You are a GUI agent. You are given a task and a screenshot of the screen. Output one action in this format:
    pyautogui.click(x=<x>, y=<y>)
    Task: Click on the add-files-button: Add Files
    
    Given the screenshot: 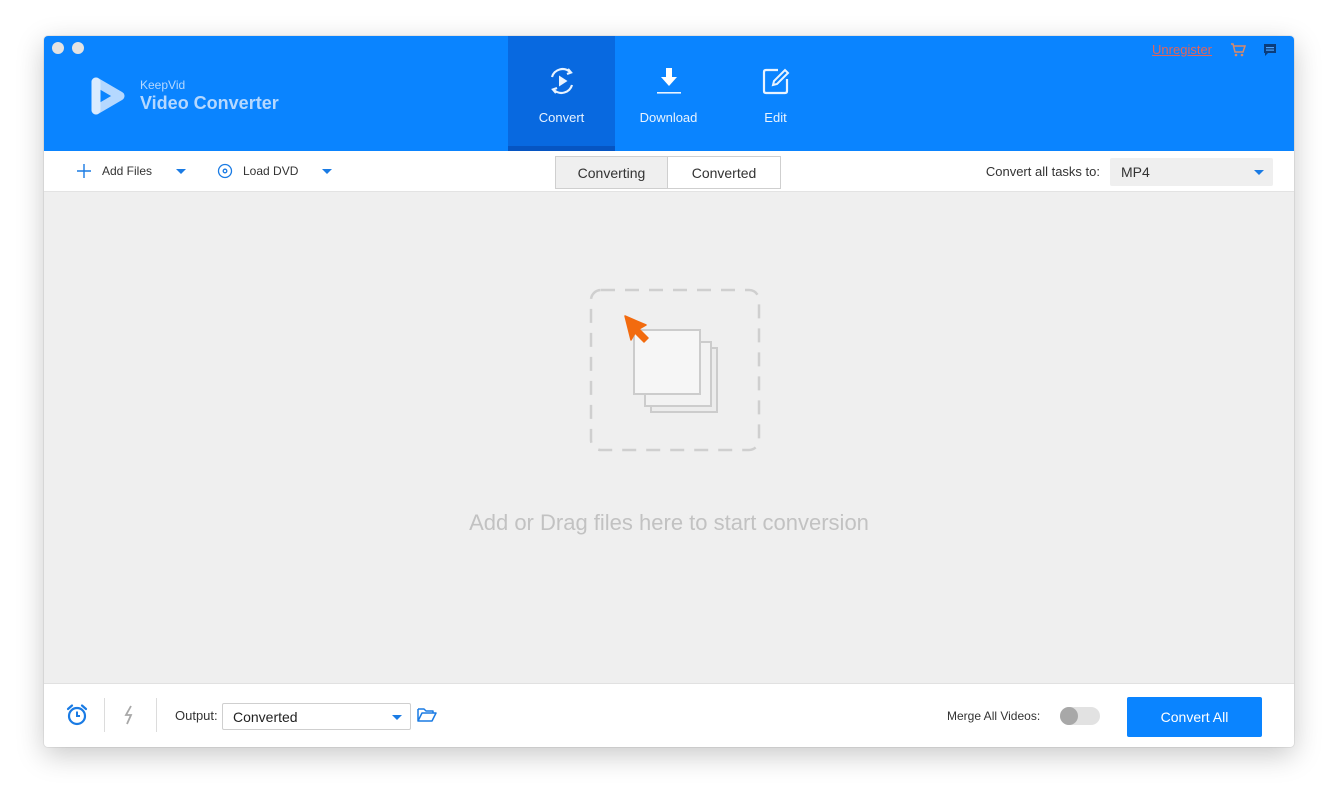 What is the action you would take?
    pyautogui.click(x=131, y=171)
    